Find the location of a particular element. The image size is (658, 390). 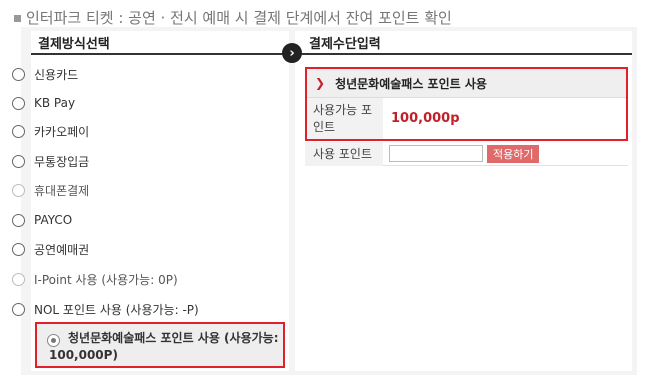

method-nol-point: NOL 포인트 사용 (사용가능: -P) is located at coordinates (105, 309).